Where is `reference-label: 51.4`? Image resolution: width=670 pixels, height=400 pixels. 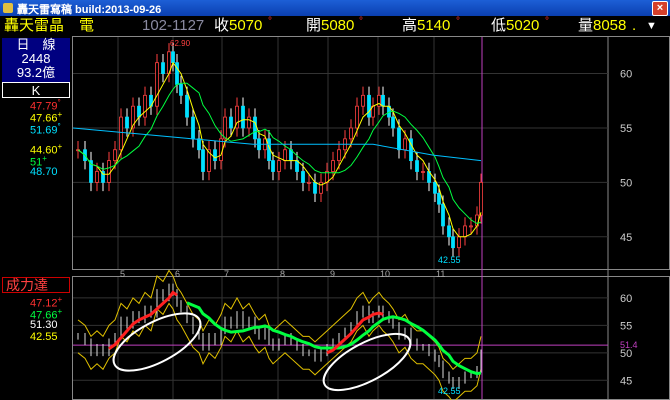 reference-label: 51.4 is located at coordinates (629, 345).